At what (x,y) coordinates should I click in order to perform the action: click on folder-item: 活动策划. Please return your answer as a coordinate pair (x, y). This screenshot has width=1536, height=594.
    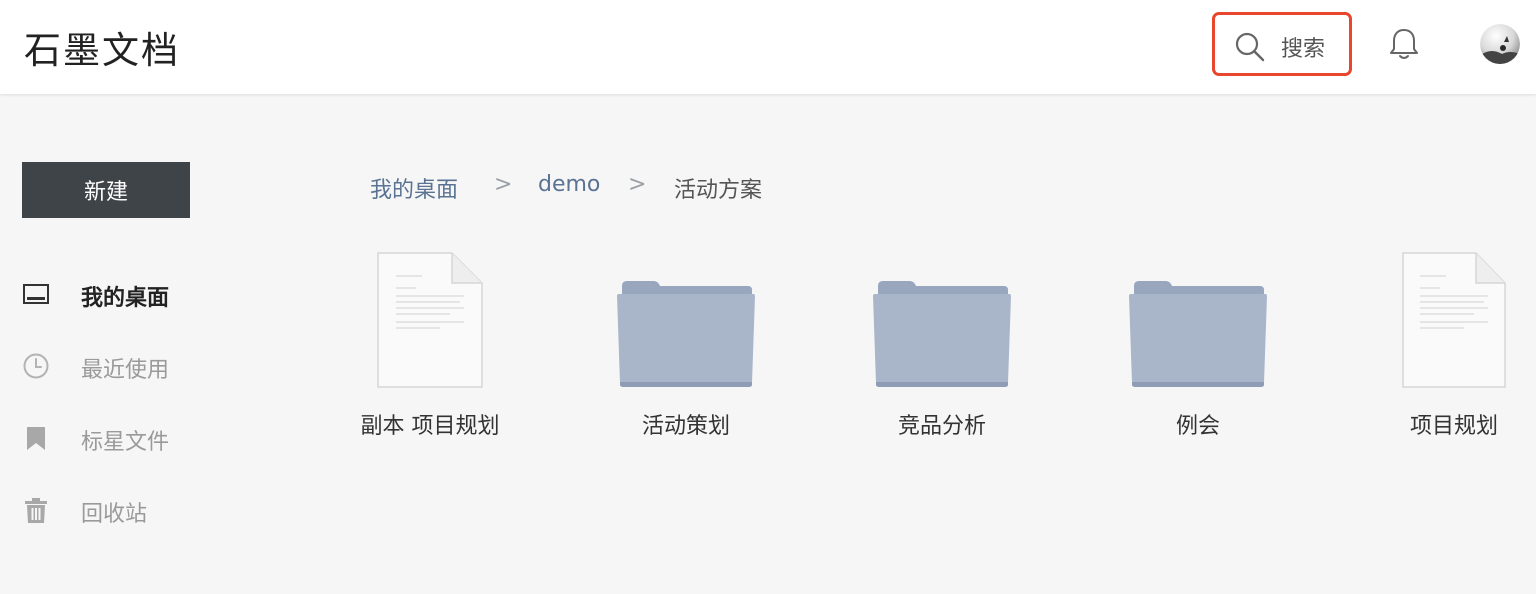
    Looking at the image, I should click on (686, 350).